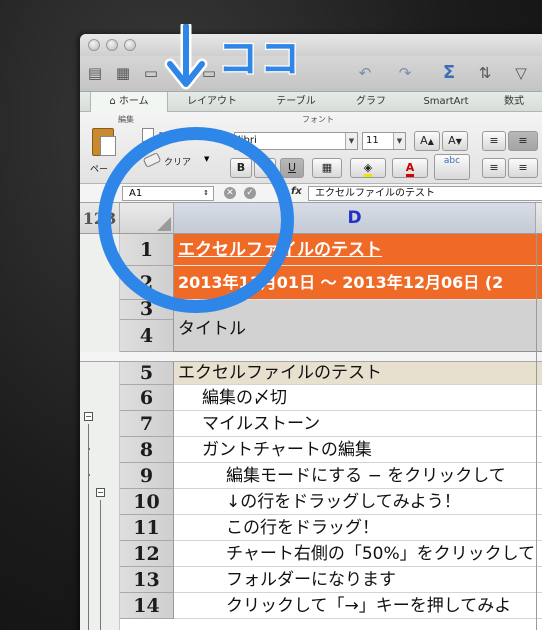 This screenshot has width=542, height=630. I want to click on cell-d10: ↓の行をドラッグしてみよう！, so click(358, 502).